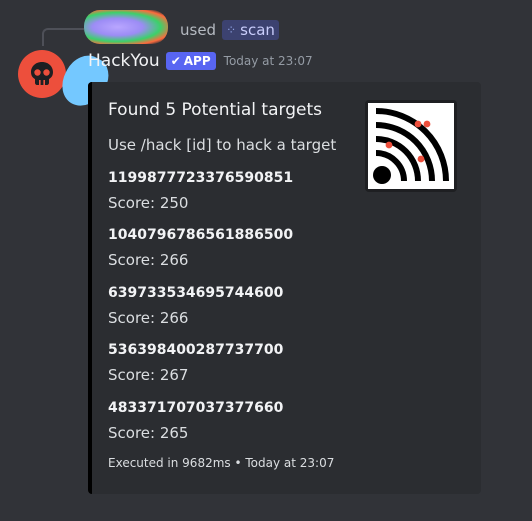 The width and height of the screenshot is (532, 521). I want to click on invoker-avatar-redacted, so click(126, 27).